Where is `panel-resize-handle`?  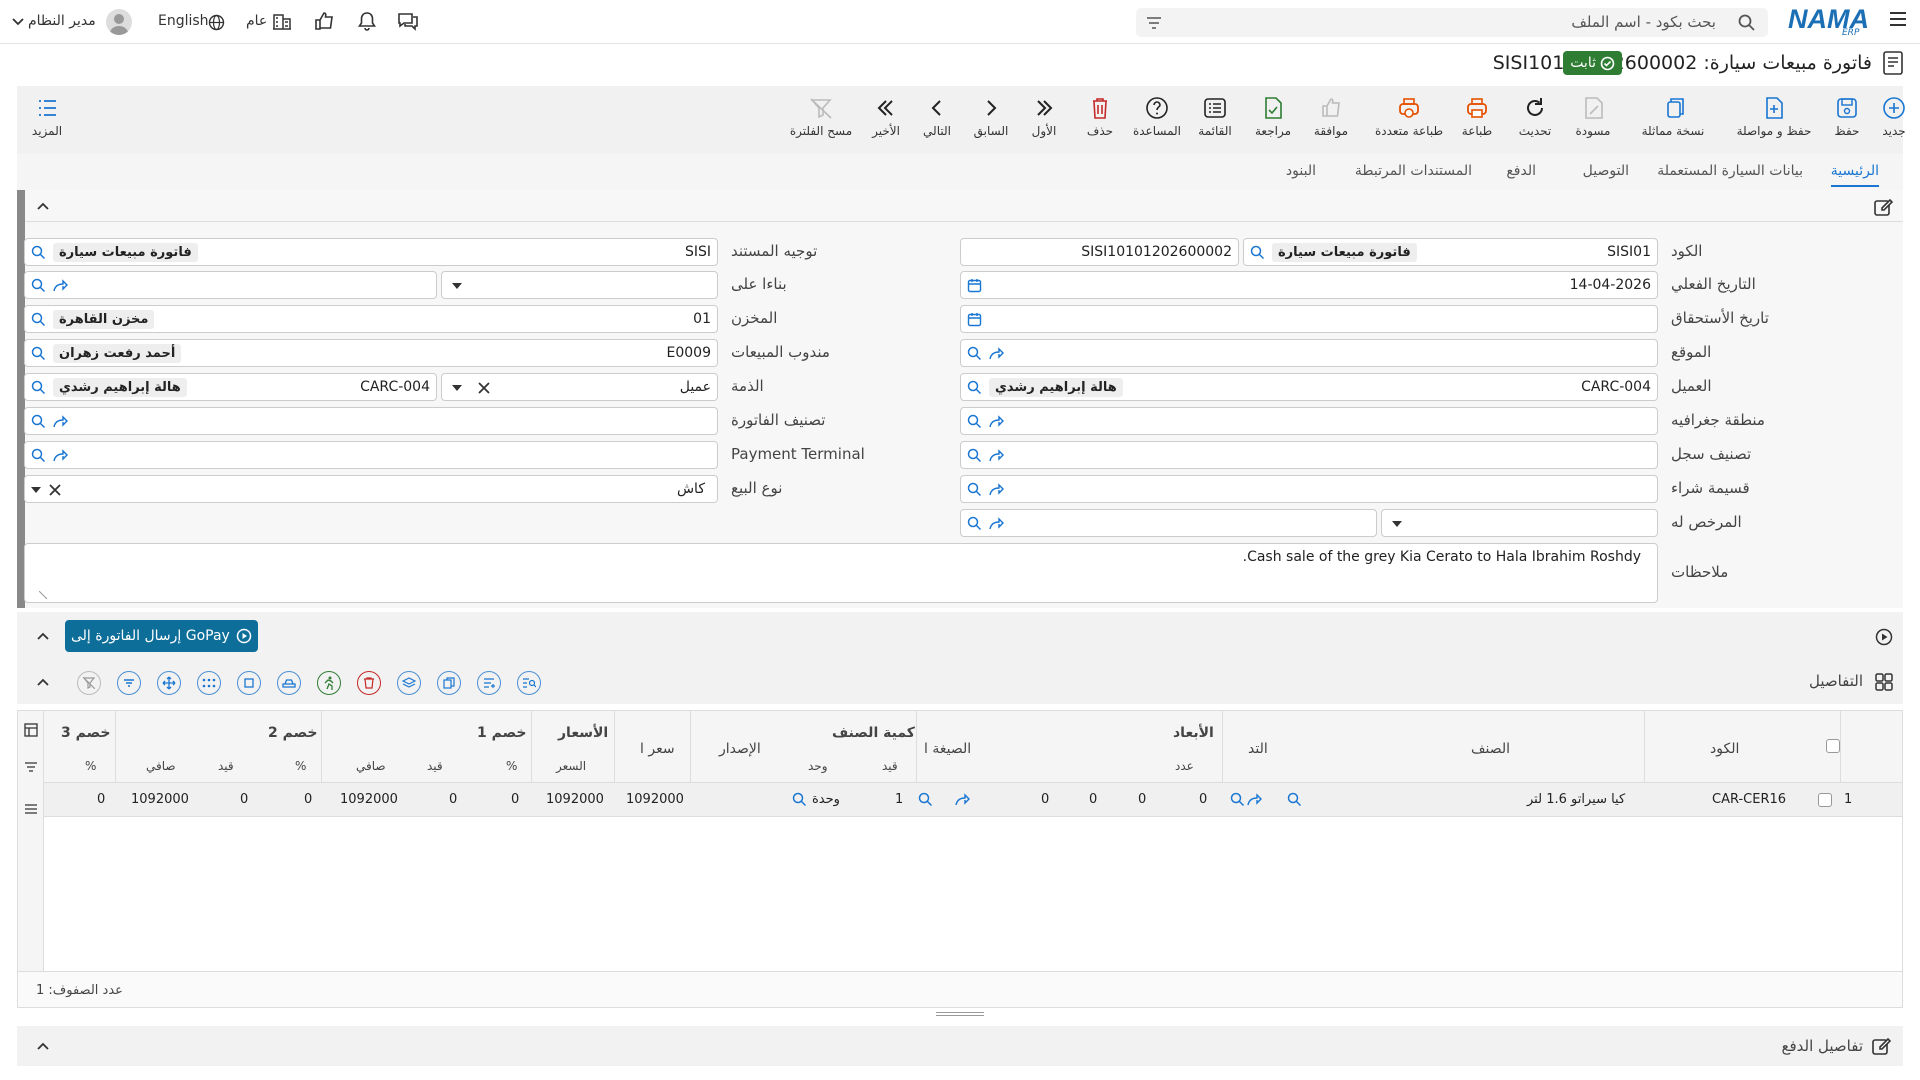
panel-resize-handle is located at coordinates (960, 1014).